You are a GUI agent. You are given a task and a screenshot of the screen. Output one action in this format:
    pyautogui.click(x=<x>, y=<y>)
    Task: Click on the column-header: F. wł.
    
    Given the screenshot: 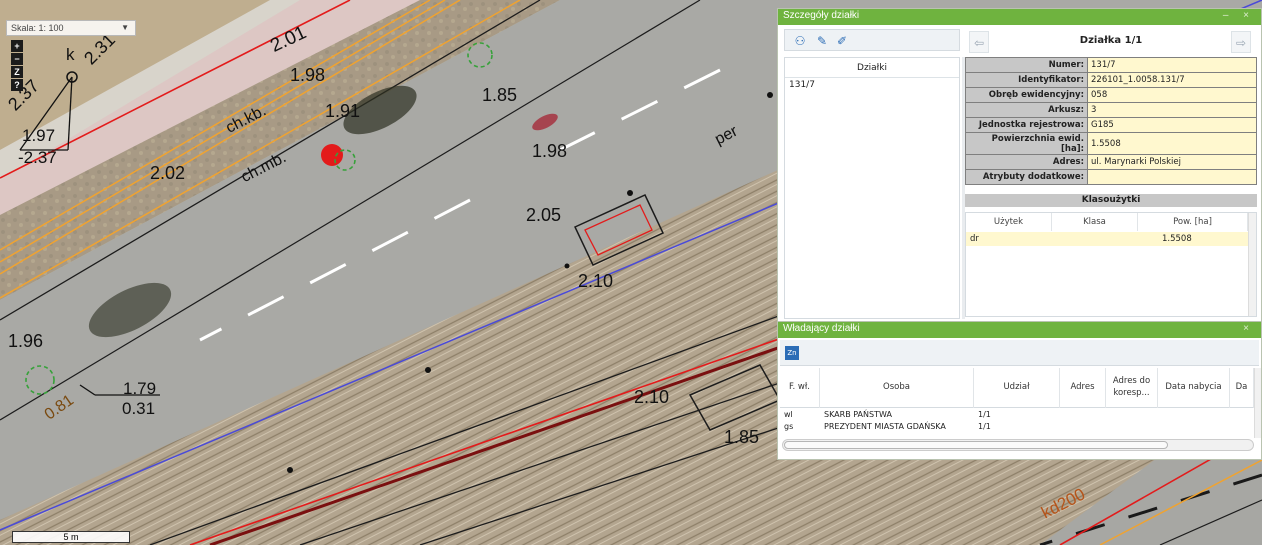 What is the action you would take?
    pyautogui.click(x=800, y=388)
    